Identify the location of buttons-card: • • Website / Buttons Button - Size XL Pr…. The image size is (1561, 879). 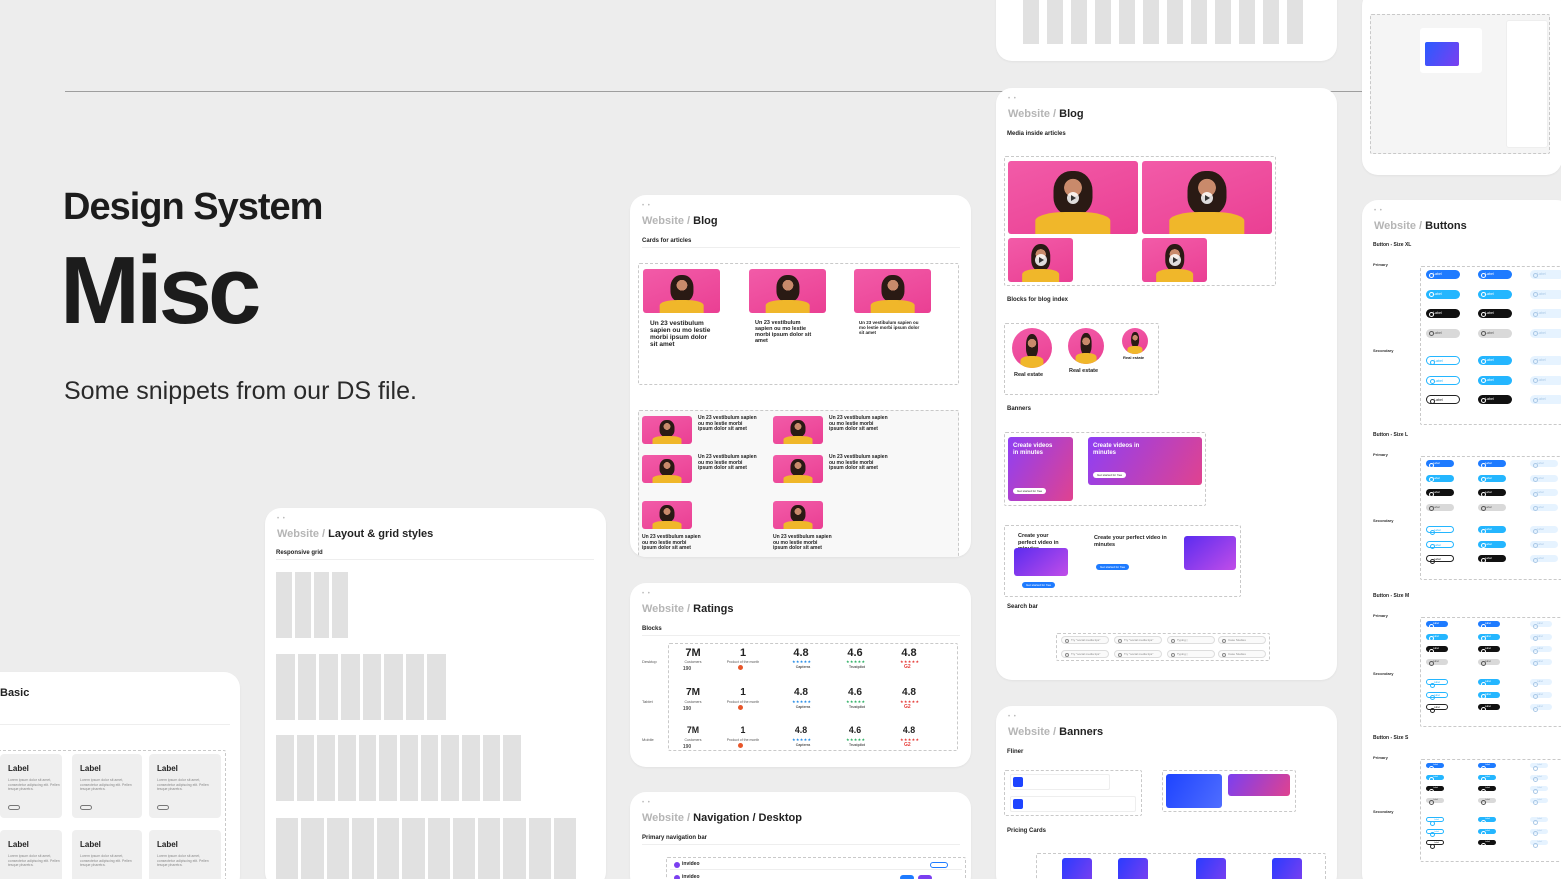
(1461, 539).